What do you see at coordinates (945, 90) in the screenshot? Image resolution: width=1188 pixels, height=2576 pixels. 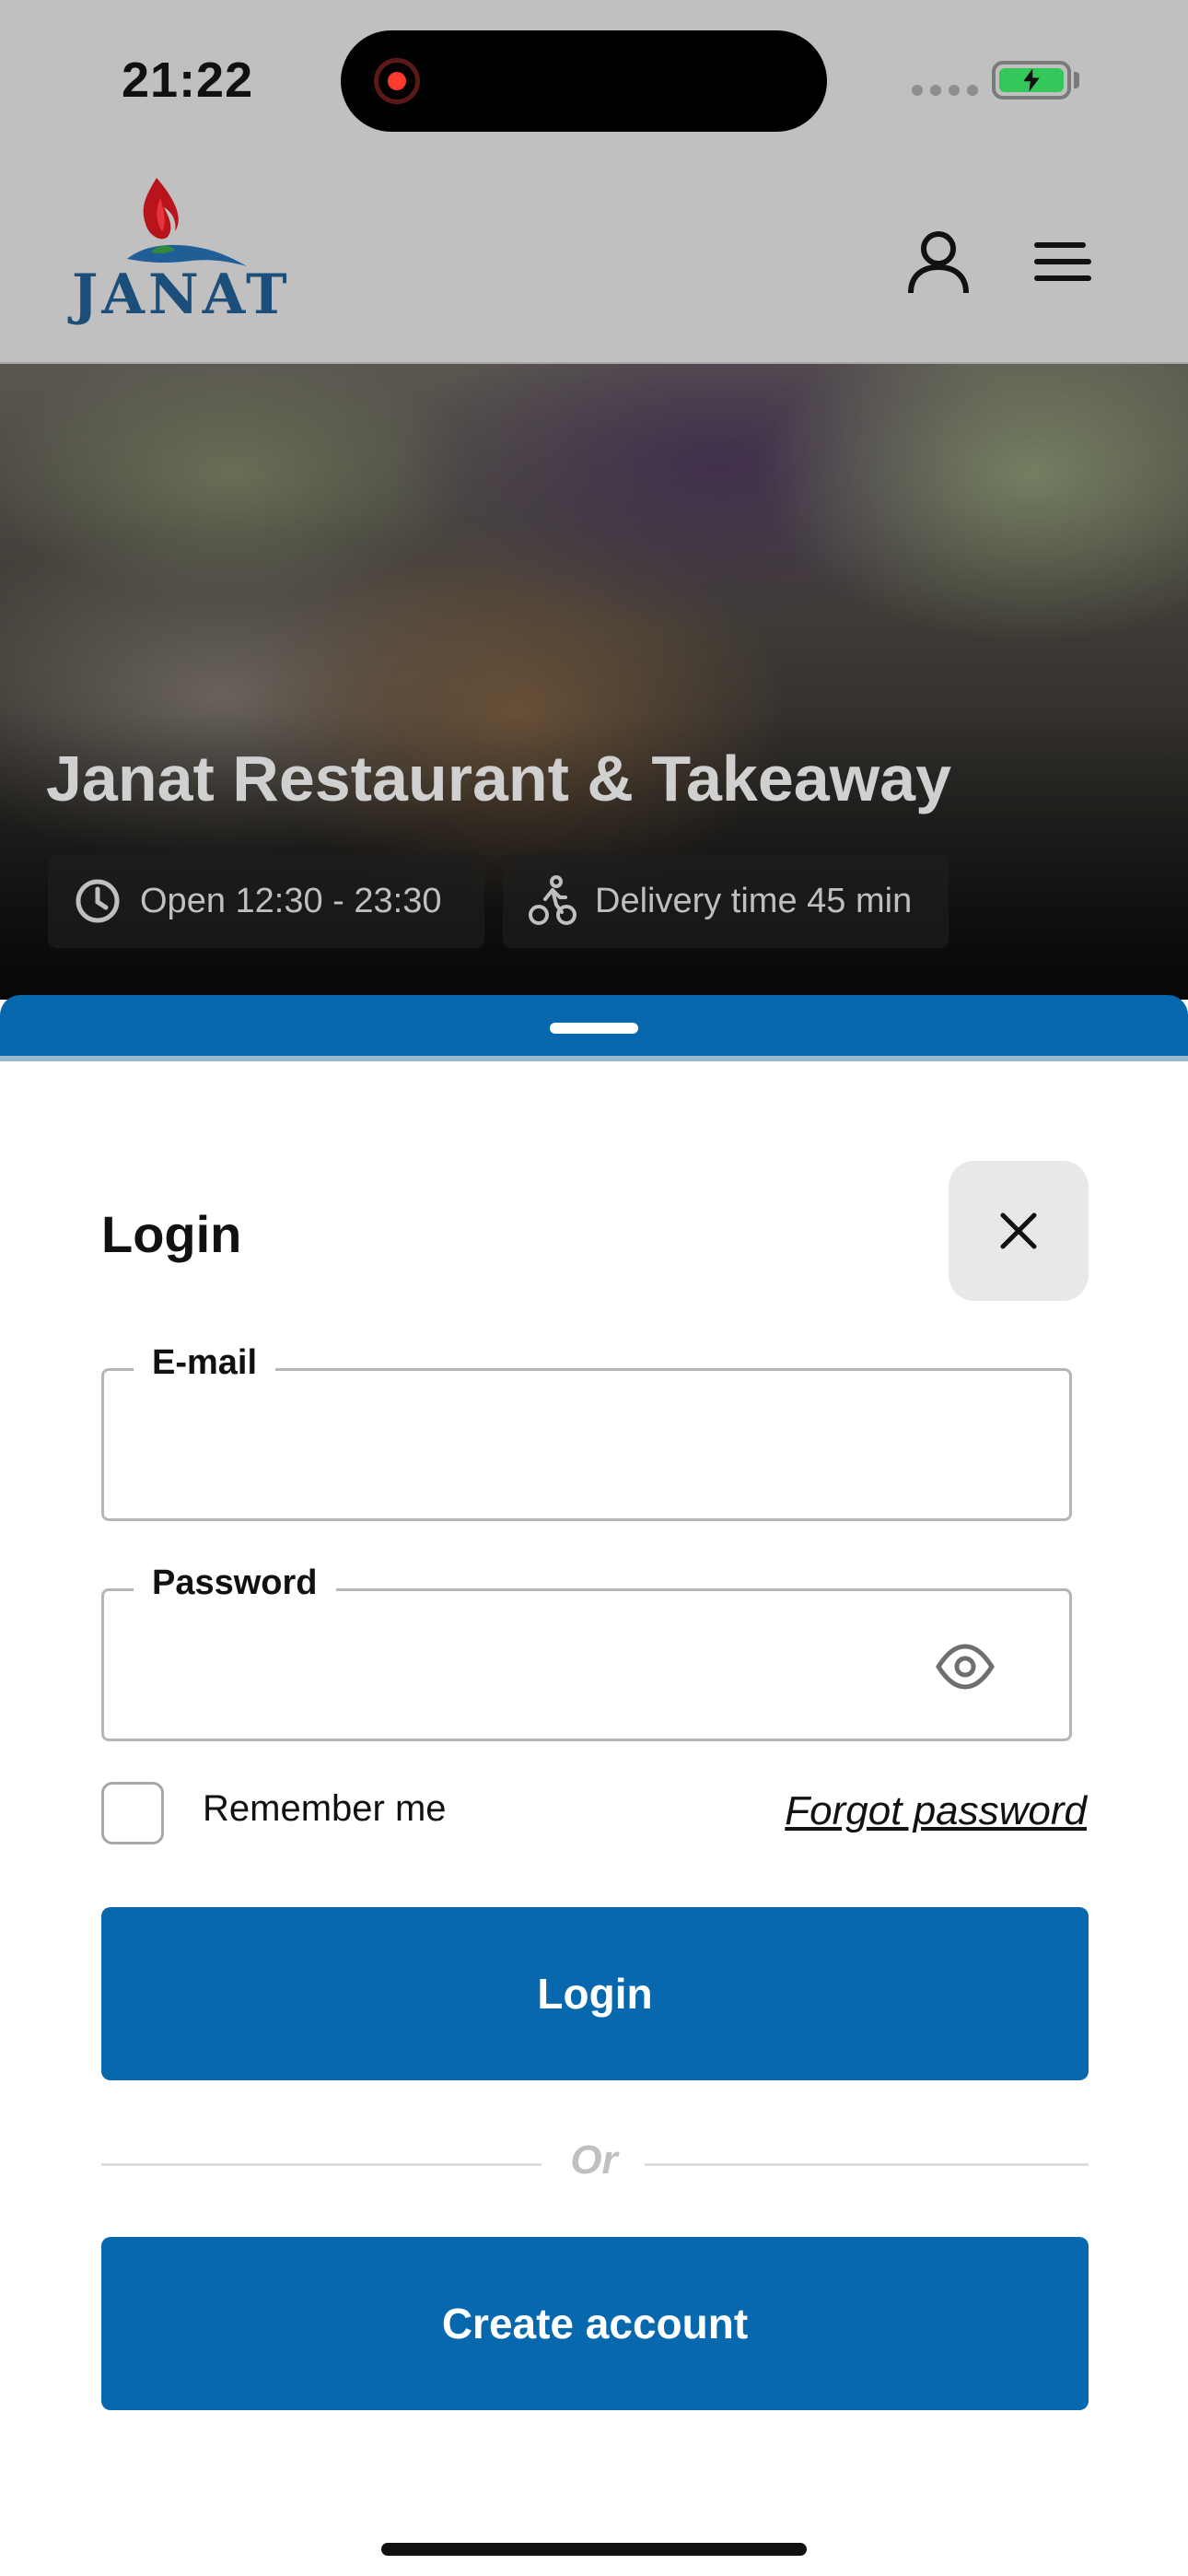 I see `signal-icon` at bounding box center [945, 90].